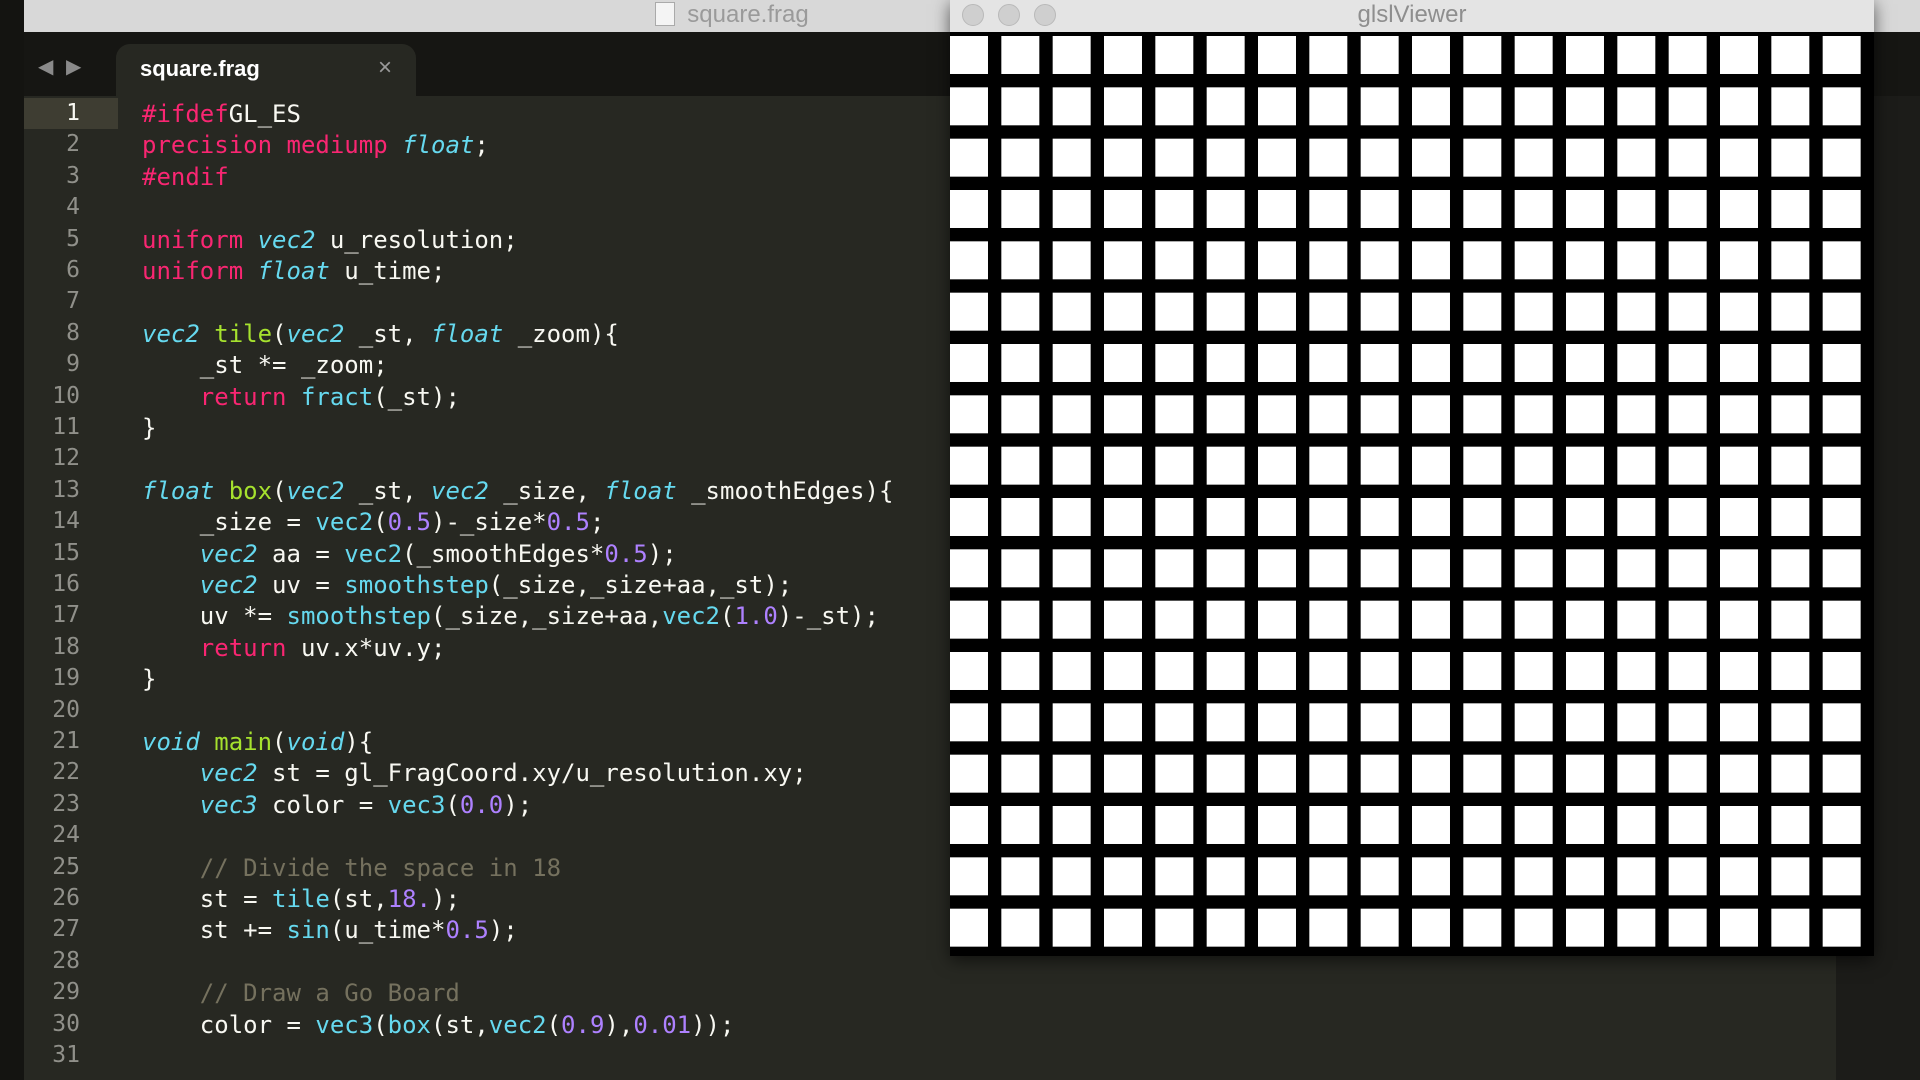 Image resolution: width=1920 pixels, height=1080 pixels. Describe the element at coordinates (257, 742) in the screenshot. I see `code-line: void main(void){` at that location.